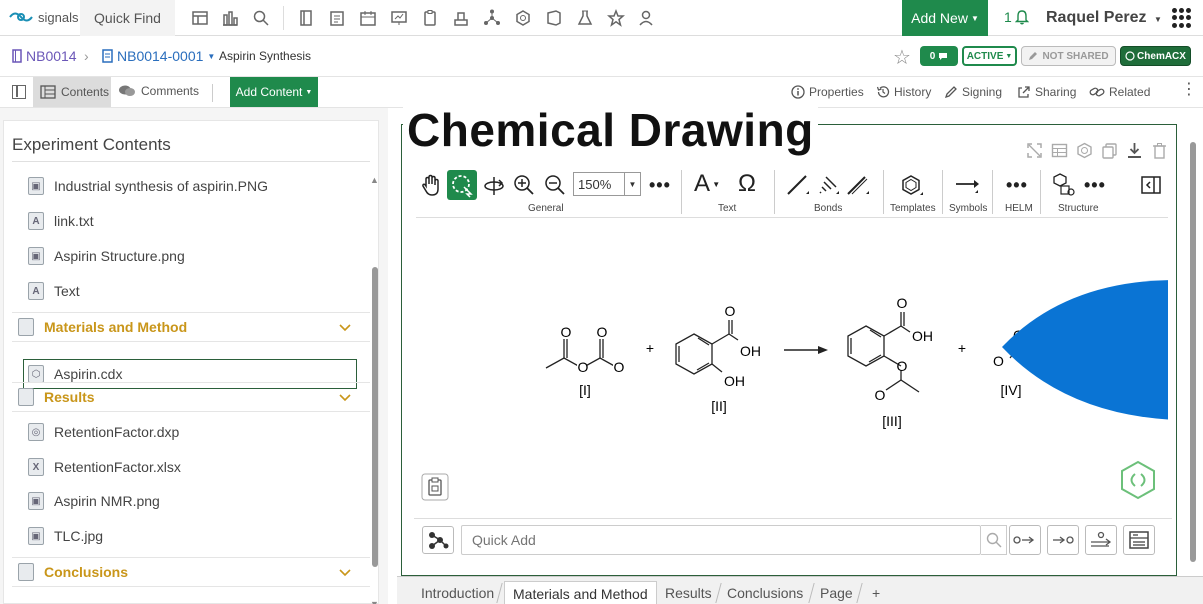 This screenshot has width=1203, height=604. What do you see at coordinates (1064, 185) in the screenshot?
I see `structure-tool-icon` at bounding box center [1064, 185].